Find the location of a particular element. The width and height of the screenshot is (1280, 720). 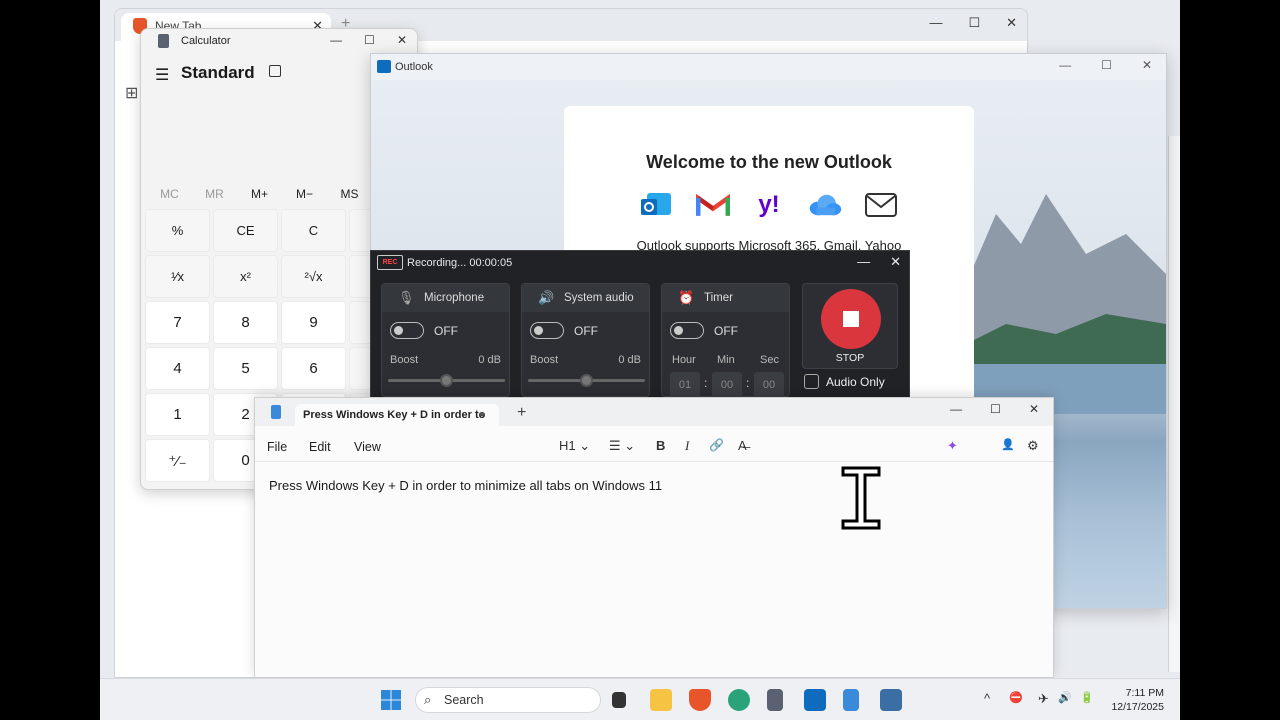

windows-start-icon is located at coordinates (391, 700).